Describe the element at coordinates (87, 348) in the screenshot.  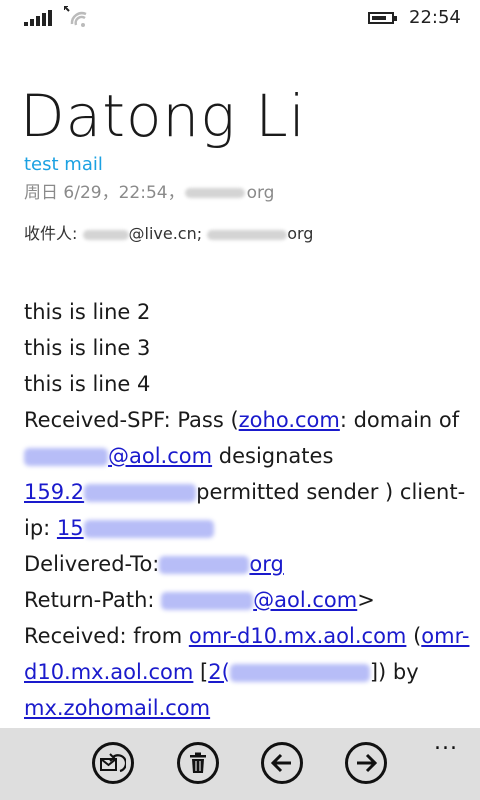
I see `body-line: this is line 3` at that location.